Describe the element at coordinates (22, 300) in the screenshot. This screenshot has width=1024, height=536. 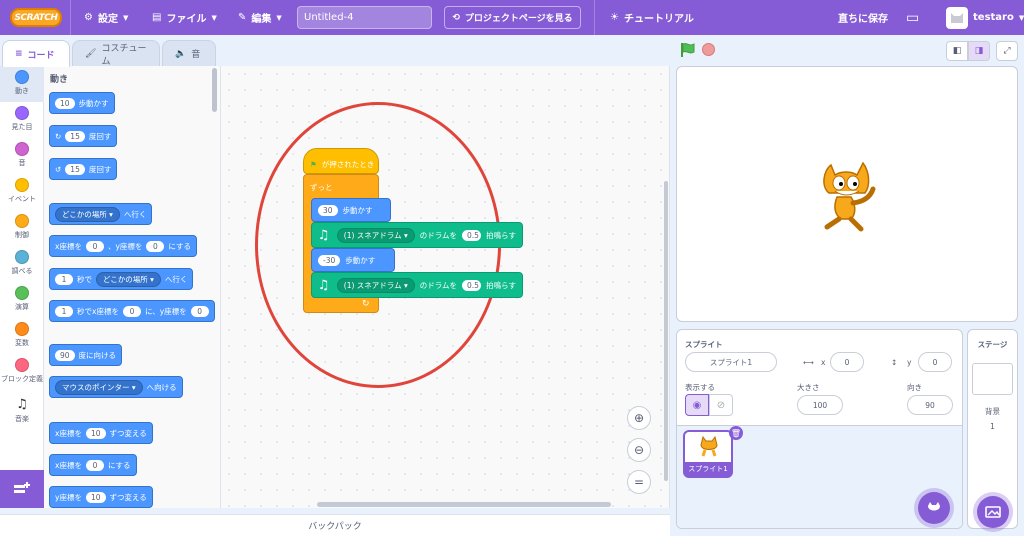
I see `category-operators: 演算` at that location.